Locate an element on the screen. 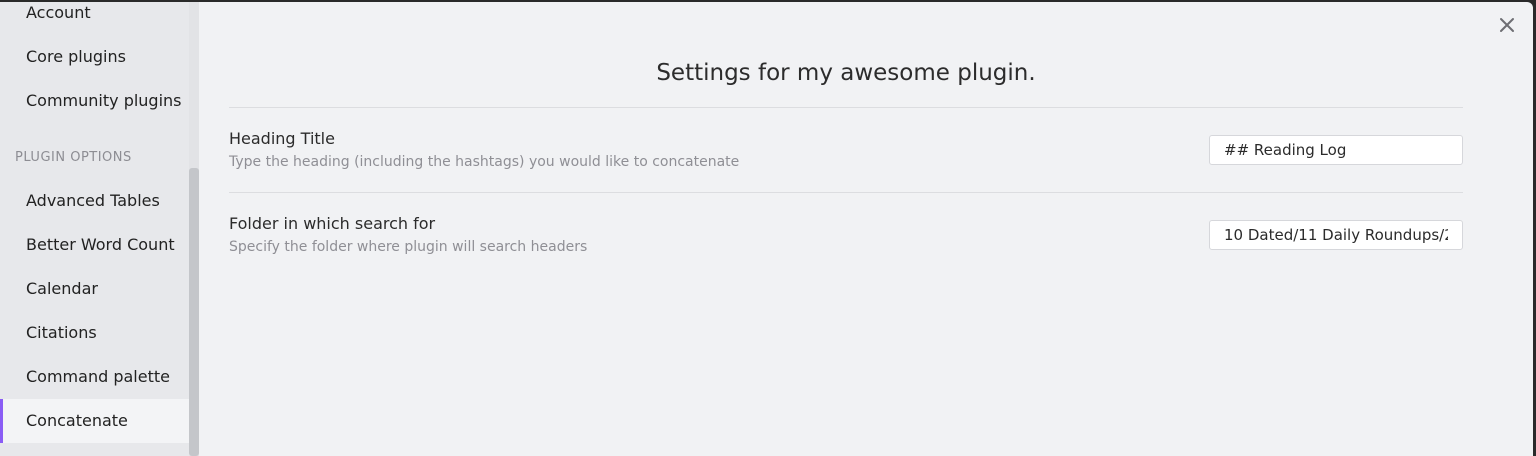 Image resolution: width=1536 pixels, height=456 pixels. sidebar-item-label: Advanced Tables is located at coordinates (93, 200).